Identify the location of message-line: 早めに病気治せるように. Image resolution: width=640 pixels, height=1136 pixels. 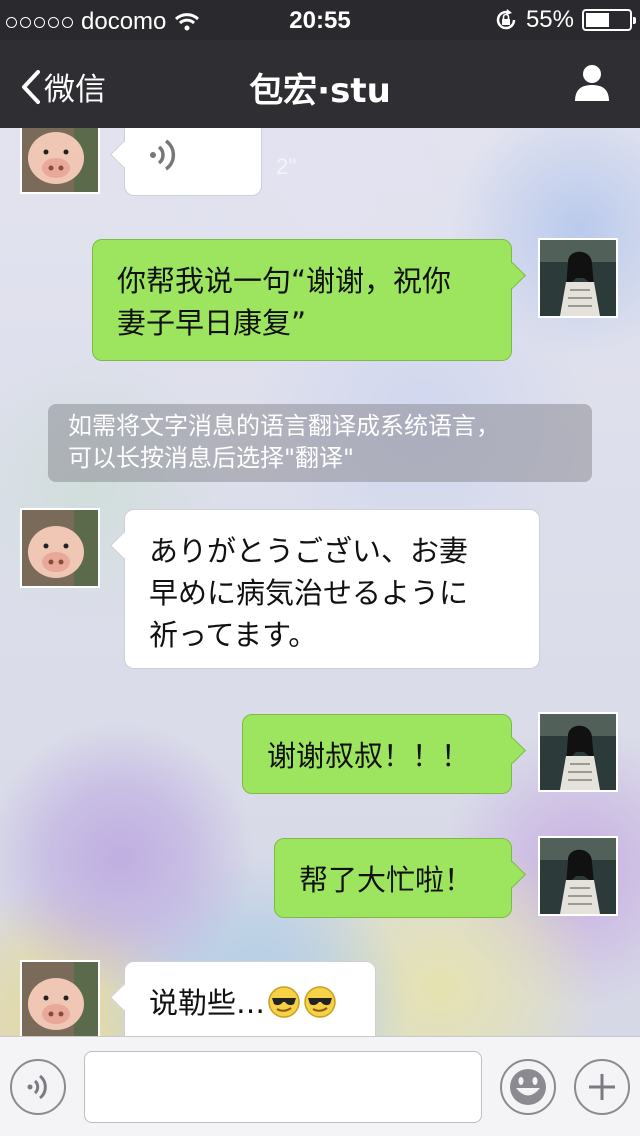
(309, 593).